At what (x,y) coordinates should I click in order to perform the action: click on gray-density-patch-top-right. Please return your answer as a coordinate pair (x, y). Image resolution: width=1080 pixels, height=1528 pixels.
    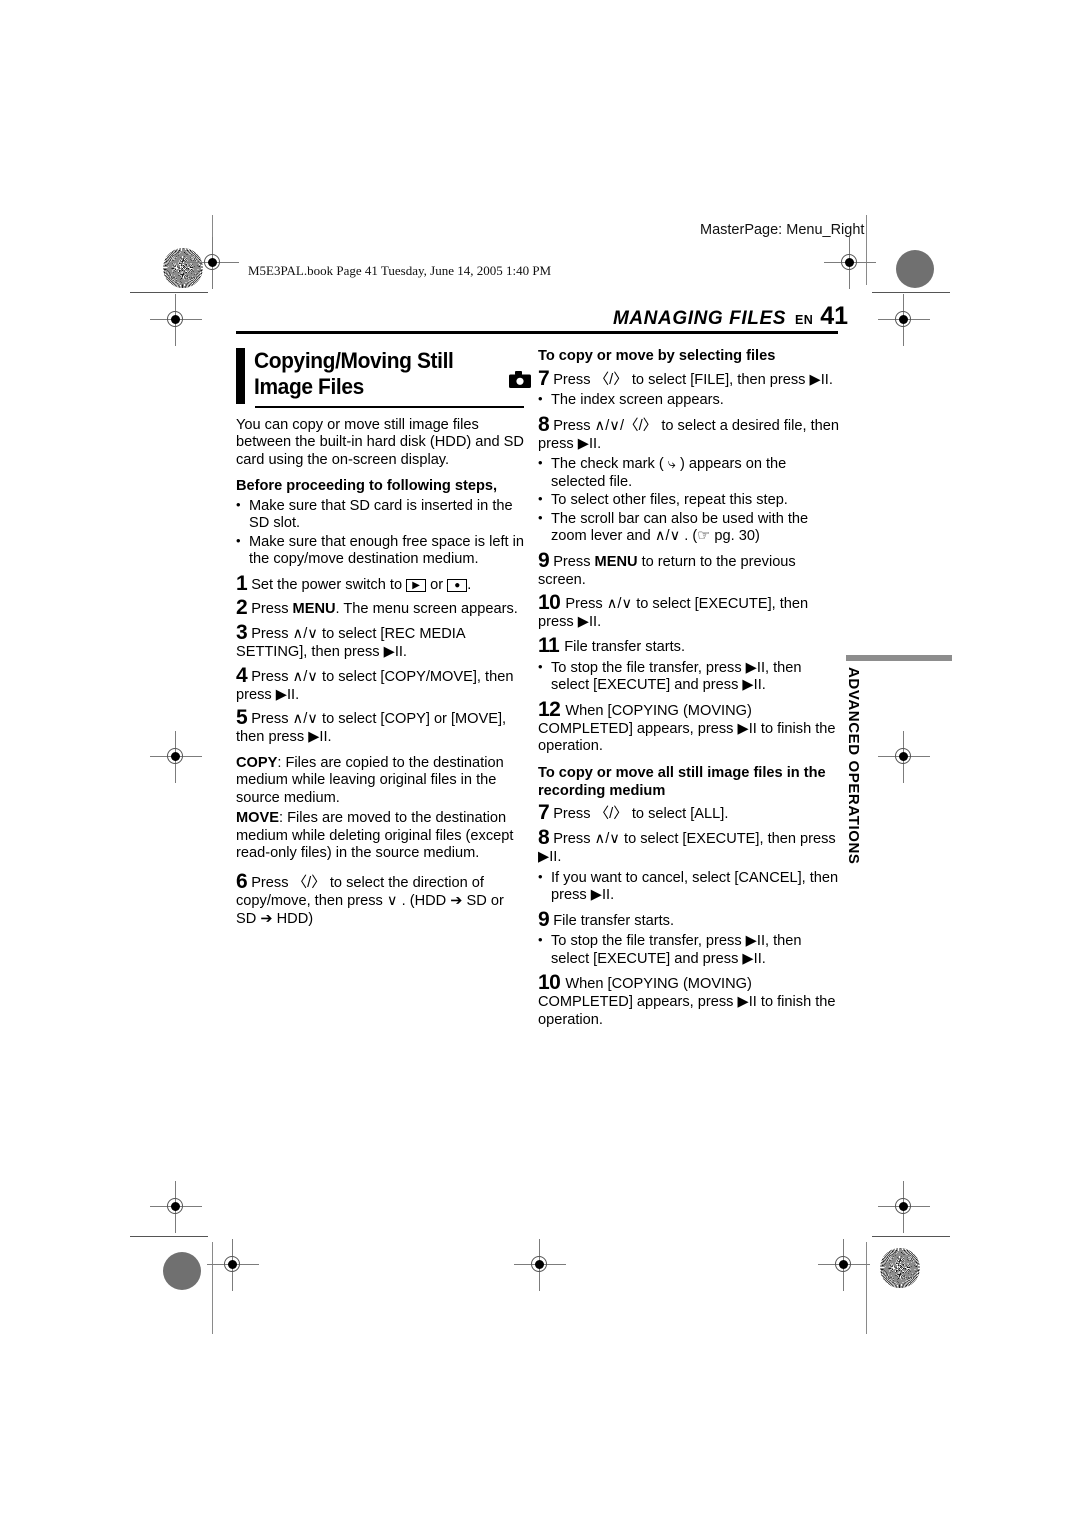
    Looking at the image, I should click on (915, 269).